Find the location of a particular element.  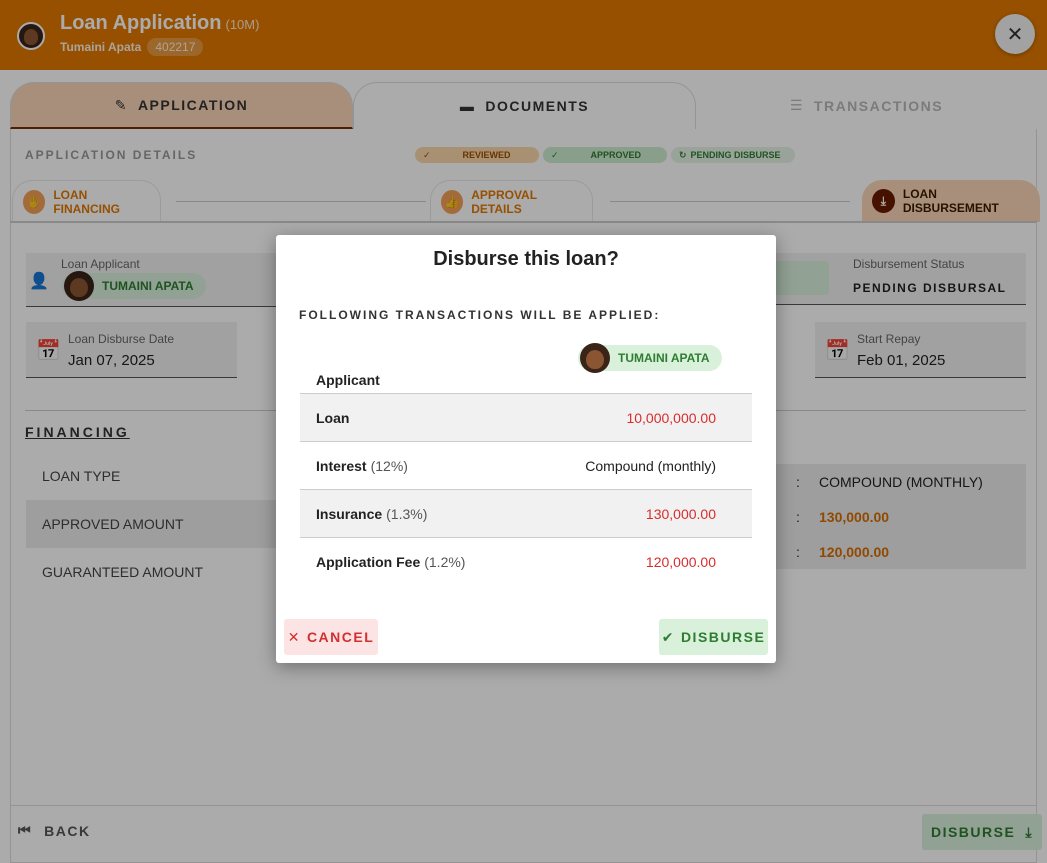

dialog-title: Disburse this loan? is located at coordinates (526, 259).